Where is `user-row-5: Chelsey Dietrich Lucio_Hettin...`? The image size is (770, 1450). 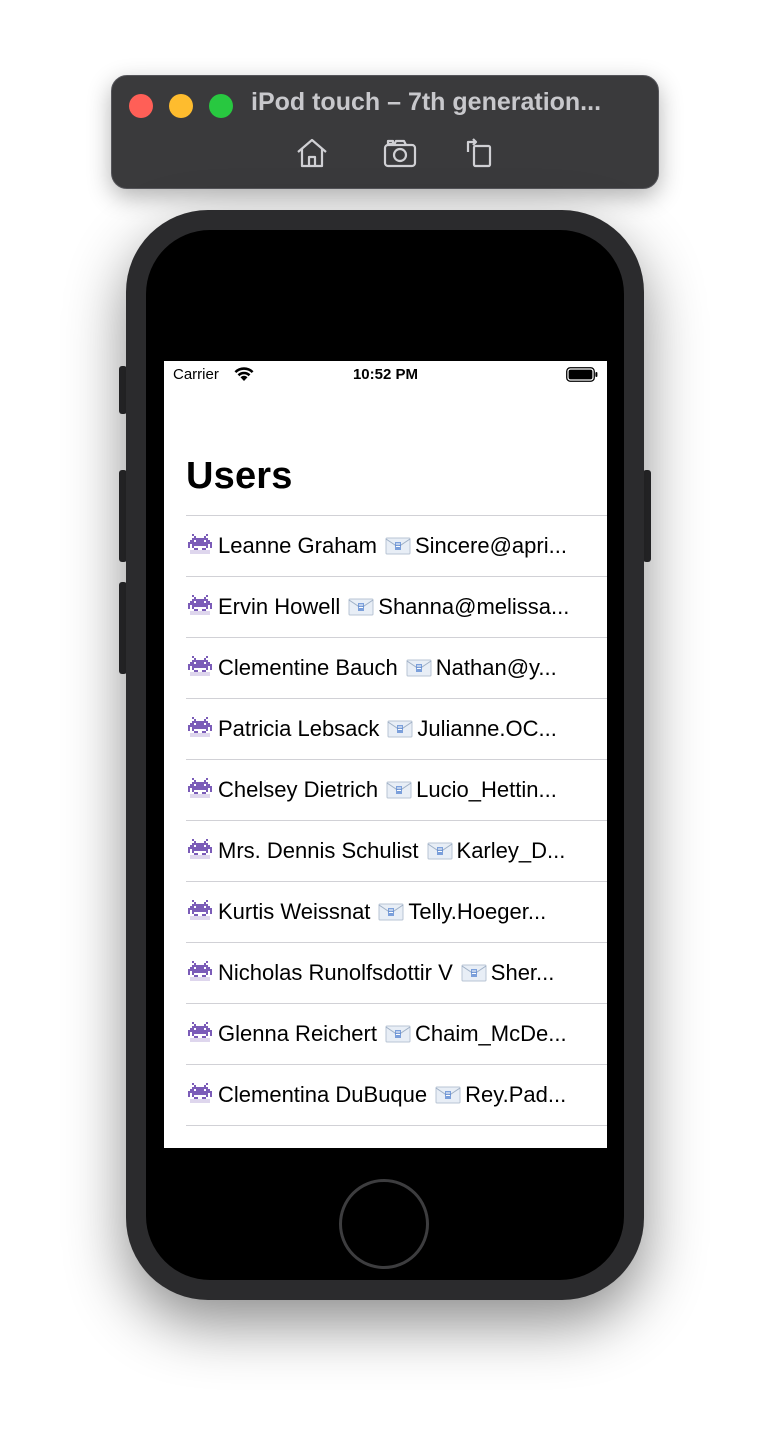 user-row-5: Chelsey Dietrich Lucio_Hettin... is located at coordinates (396, 790).